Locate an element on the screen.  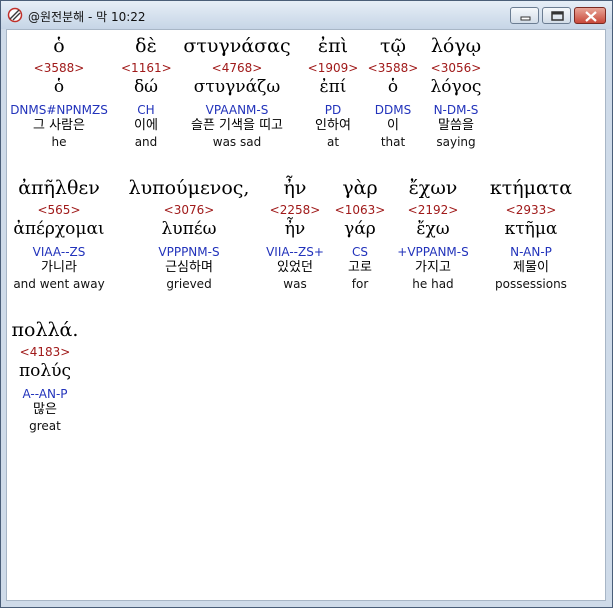
strong-number: <565> is located at coordinates (59, 210).